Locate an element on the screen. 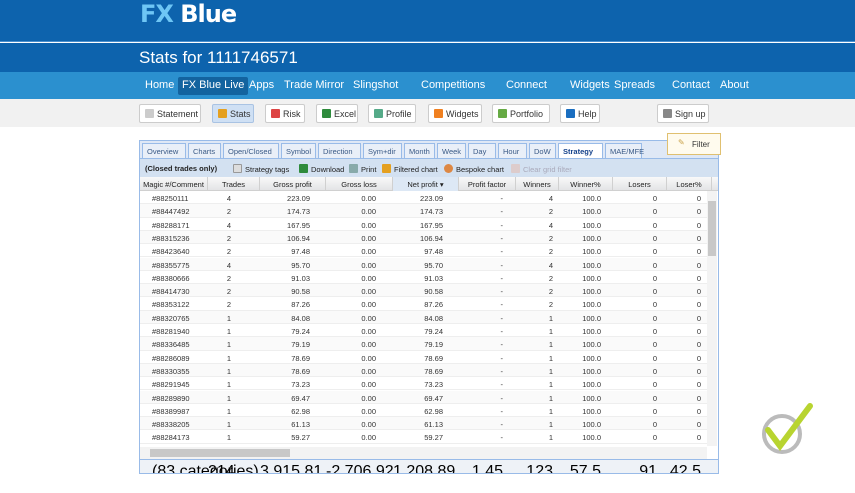  tab-direction: Direction is located at coordinates (339, 150).